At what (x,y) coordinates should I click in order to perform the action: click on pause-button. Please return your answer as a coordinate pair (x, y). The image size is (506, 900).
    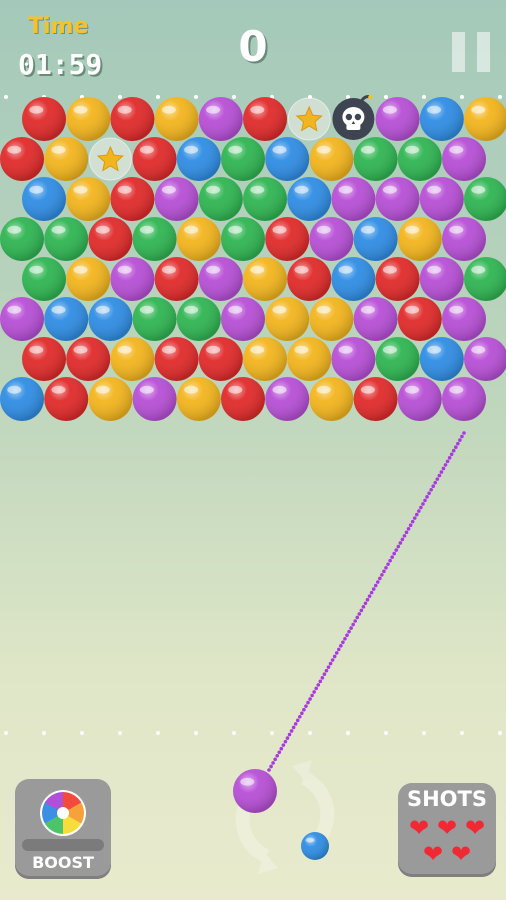
    Looking at the image, I should click on (471, 52).